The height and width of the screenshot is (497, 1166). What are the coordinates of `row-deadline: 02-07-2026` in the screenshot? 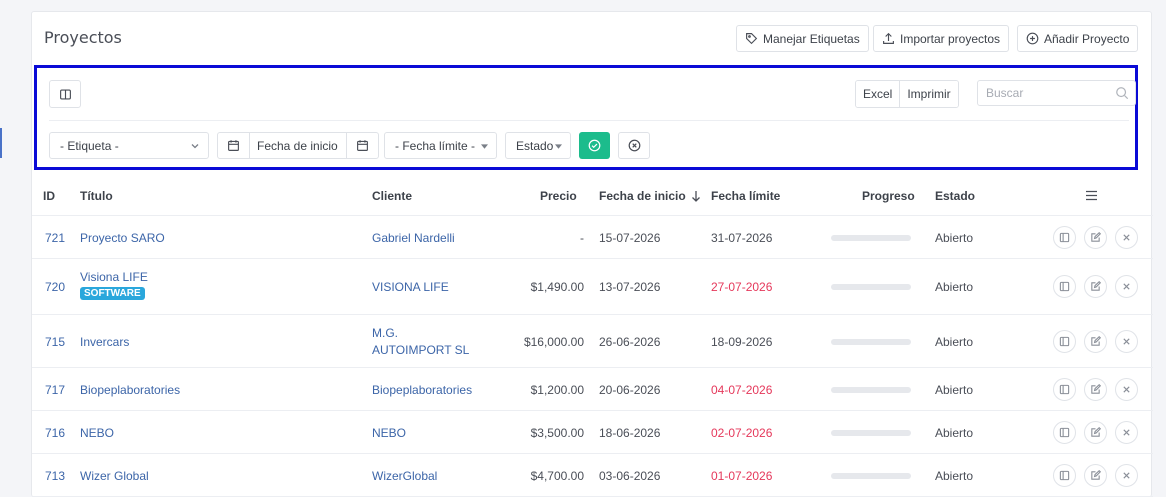 It's located at (742, 433).